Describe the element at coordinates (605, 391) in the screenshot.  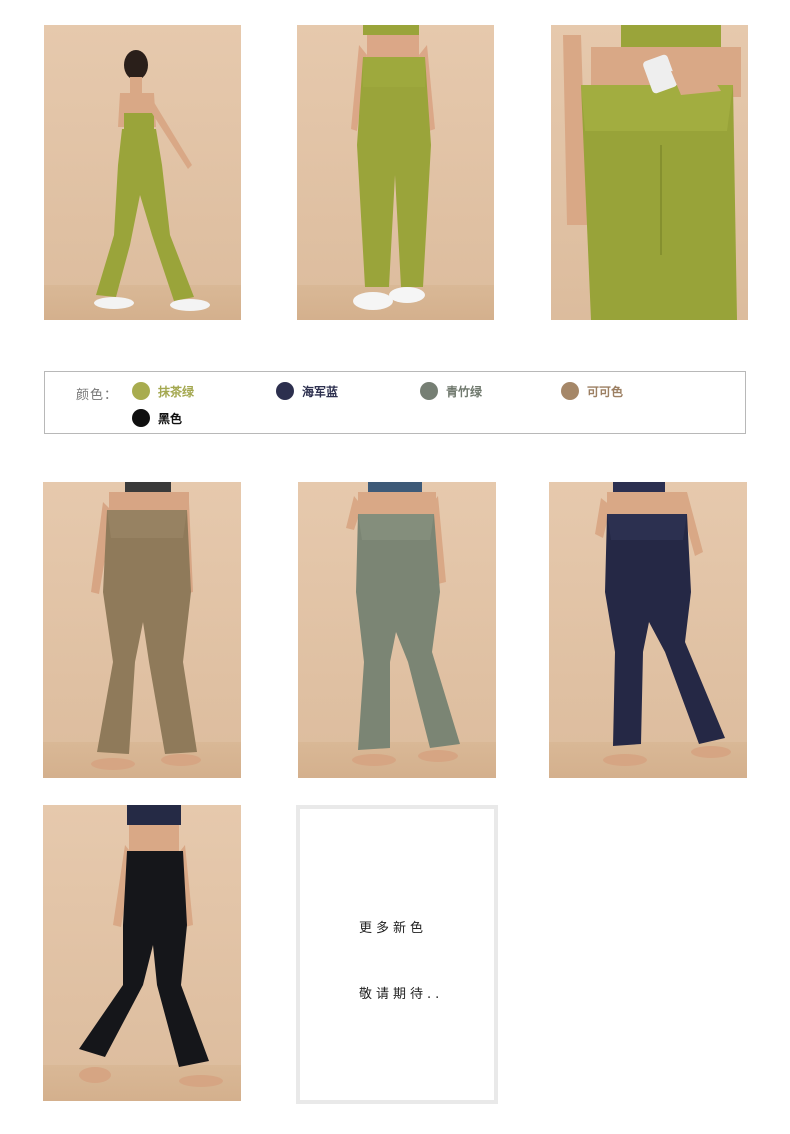
I see `color-name: 可可色` at that location.